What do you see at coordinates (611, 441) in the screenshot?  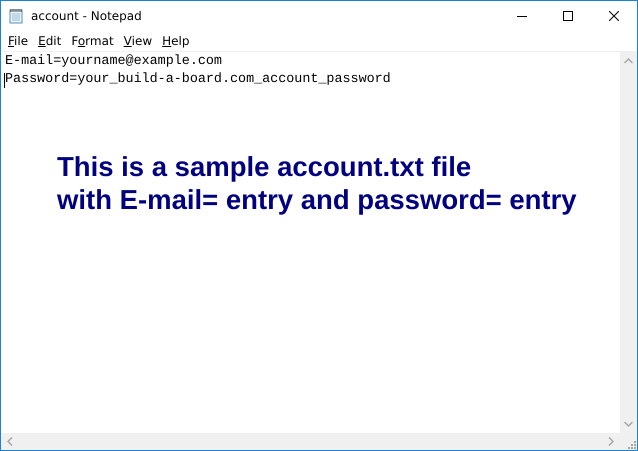 I see `scroll-right-icon` at bounding box center [611, 441].